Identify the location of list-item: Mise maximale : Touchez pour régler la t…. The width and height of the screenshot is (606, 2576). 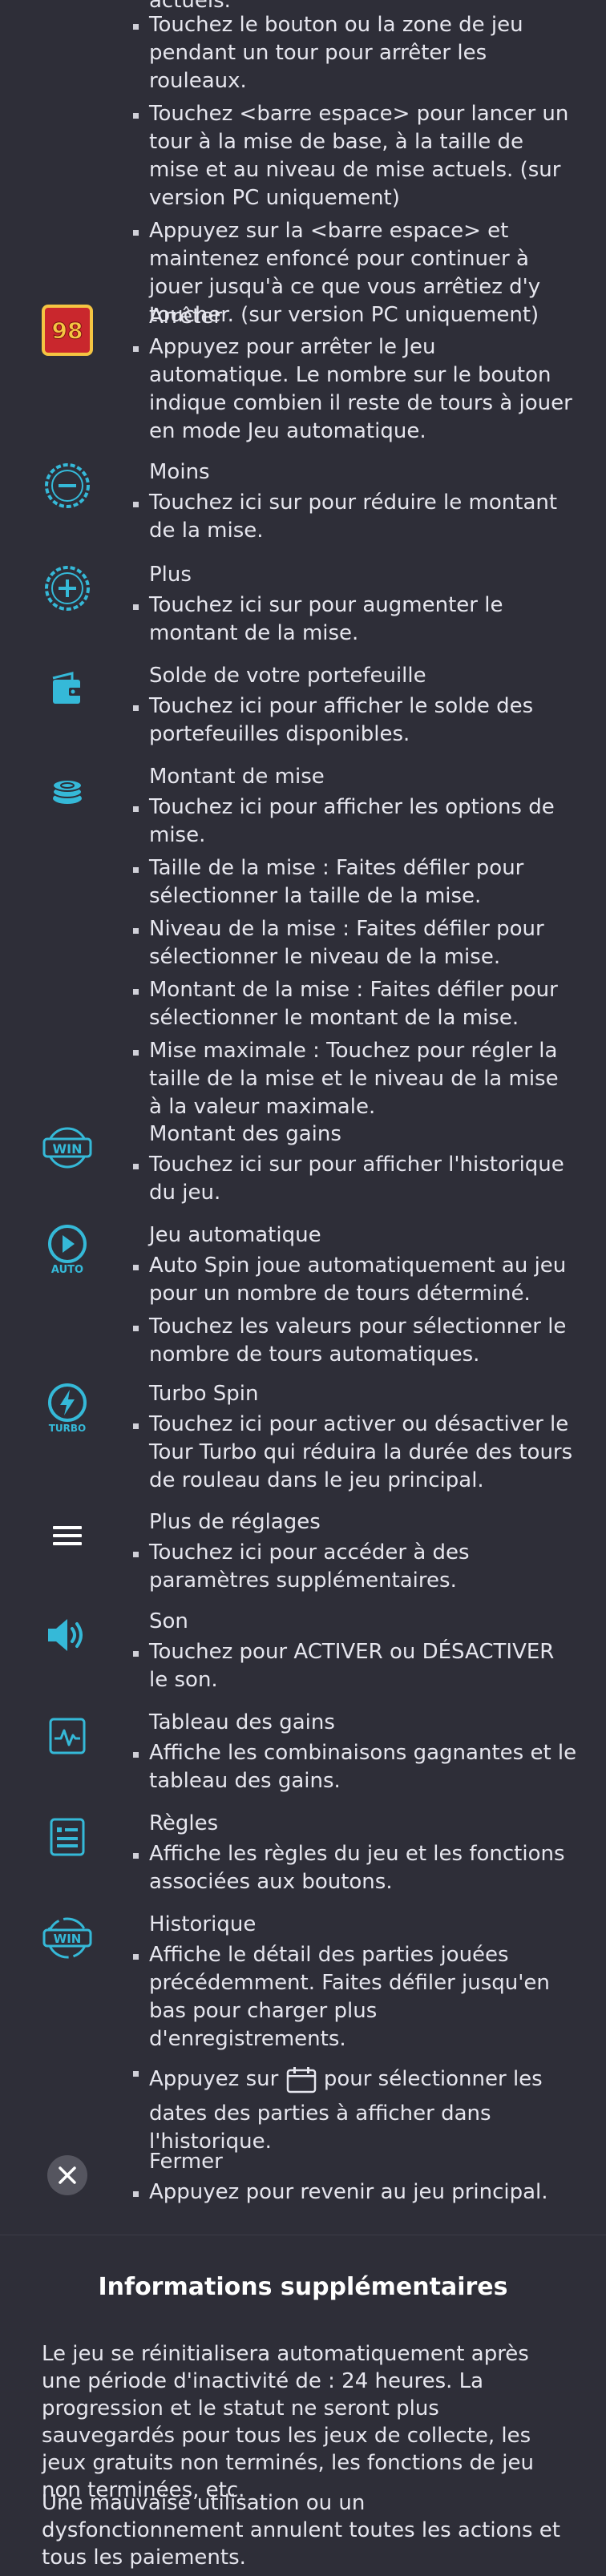
(352, 1079).